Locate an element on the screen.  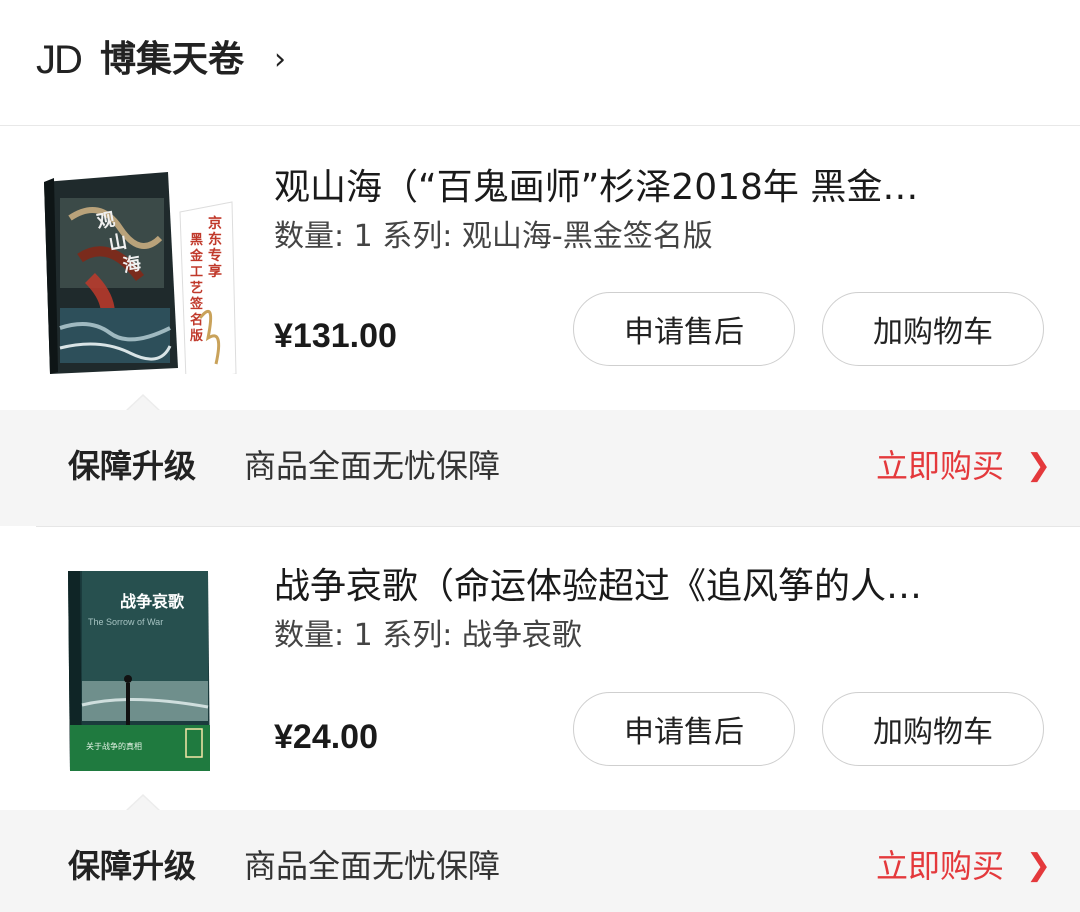
product-spec: 数量: 1 系列: 观山海-黑金签名版 is located at coordinates (493, 236).